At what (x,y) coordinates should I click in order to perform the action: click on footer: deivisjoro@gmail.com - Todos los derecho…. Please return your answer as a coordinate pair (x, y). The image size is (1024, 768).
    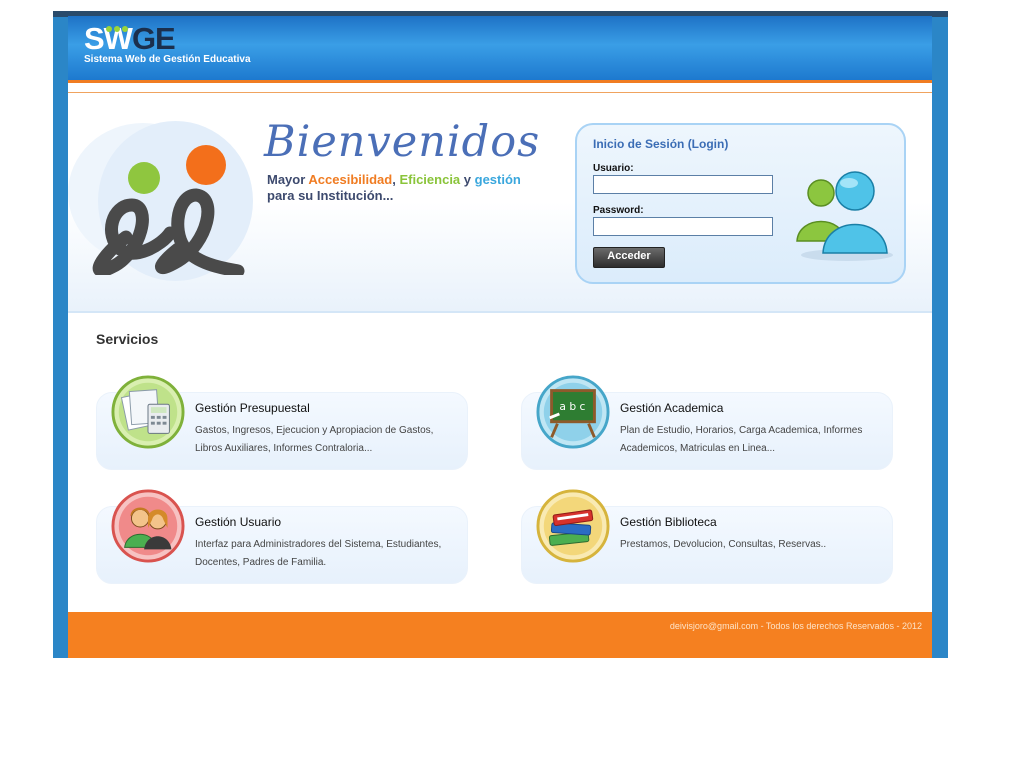
    Looking at the image, I should click on (500, 635).